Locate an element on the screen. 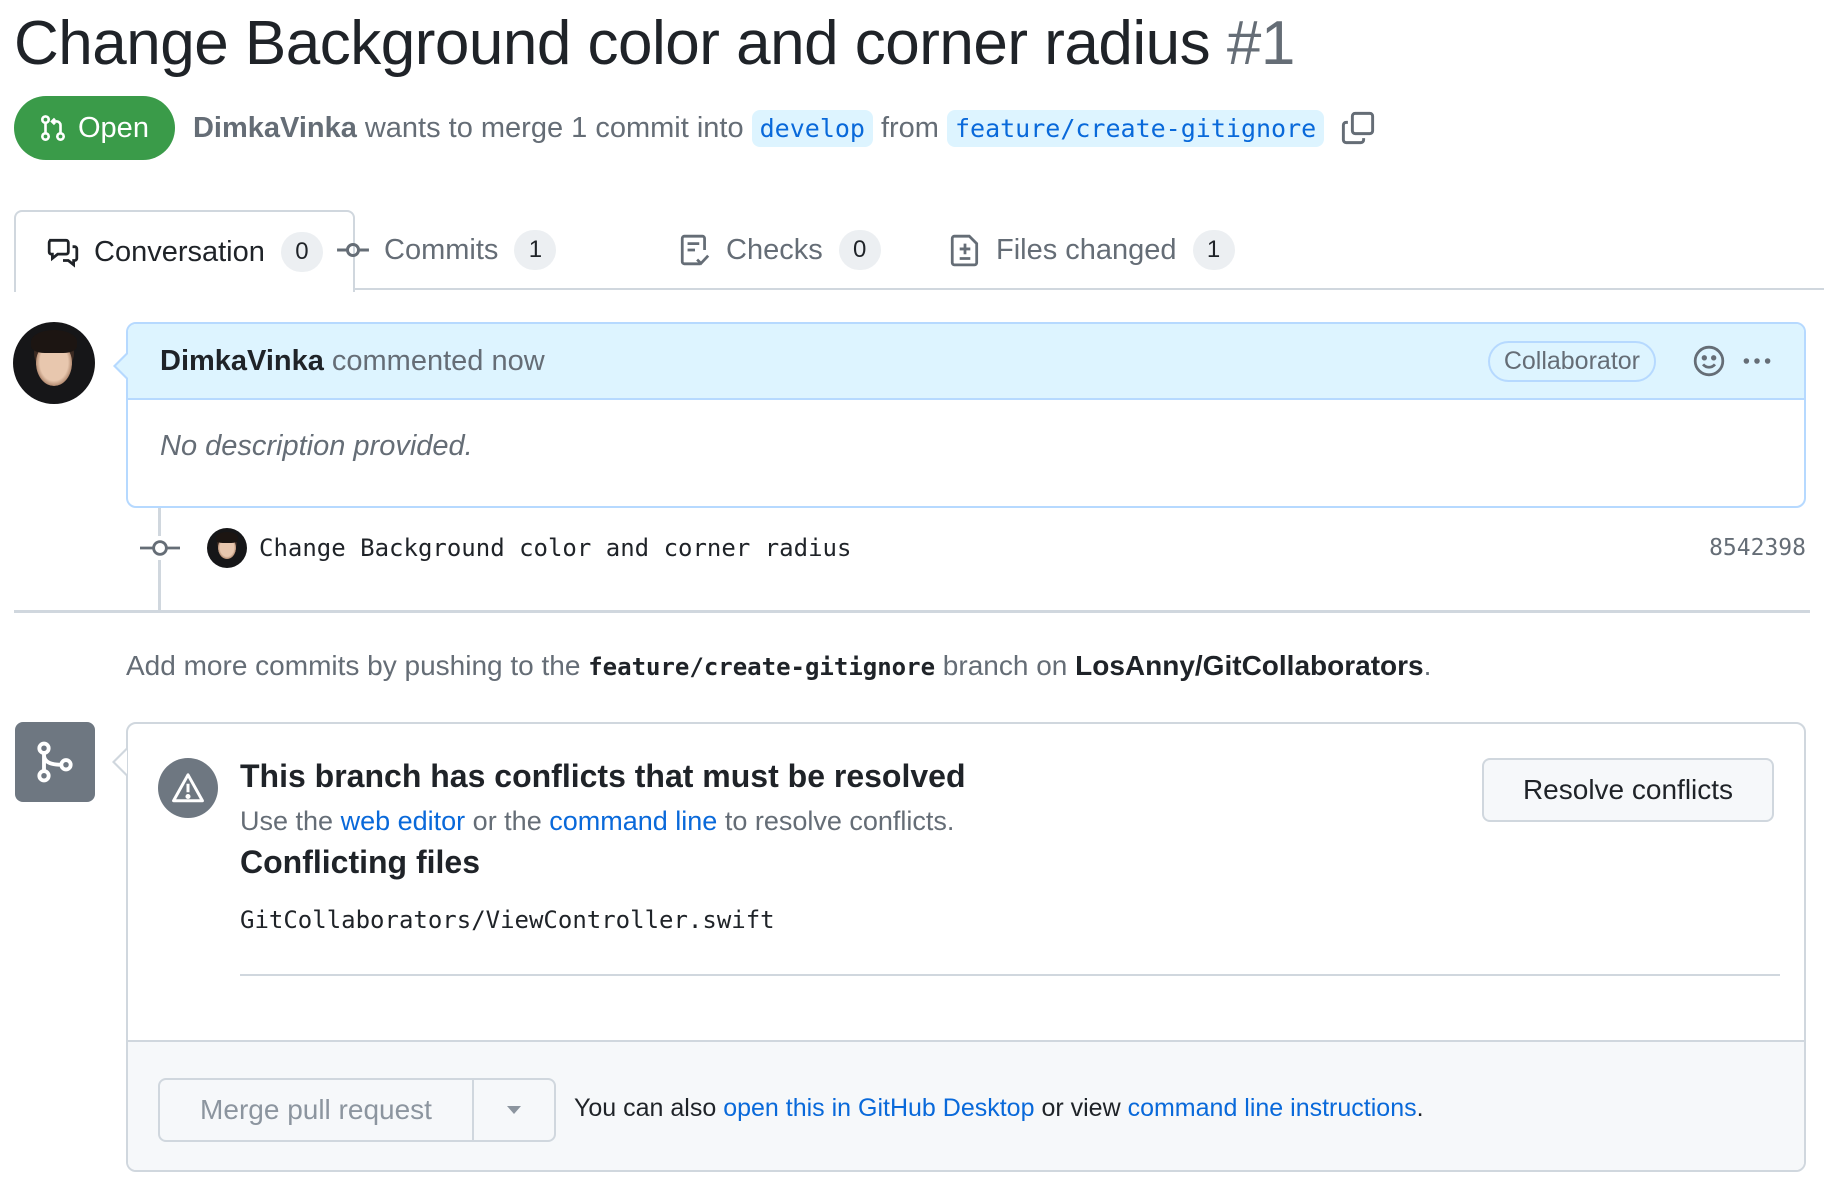 The width and height of the screenshot is (1824, 1190). web-editor-link: web editor is located at coordinates (403, 821).